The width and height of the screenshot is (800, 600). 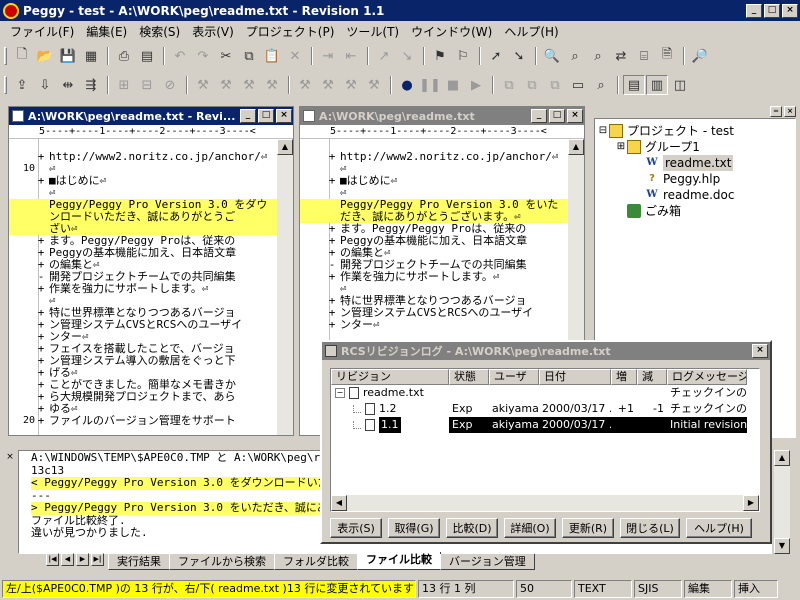 What do you see at coordinates (700, 56) in the screenshot?
I see `zoom-icon: 🔎` at bounding box center [700, 56].